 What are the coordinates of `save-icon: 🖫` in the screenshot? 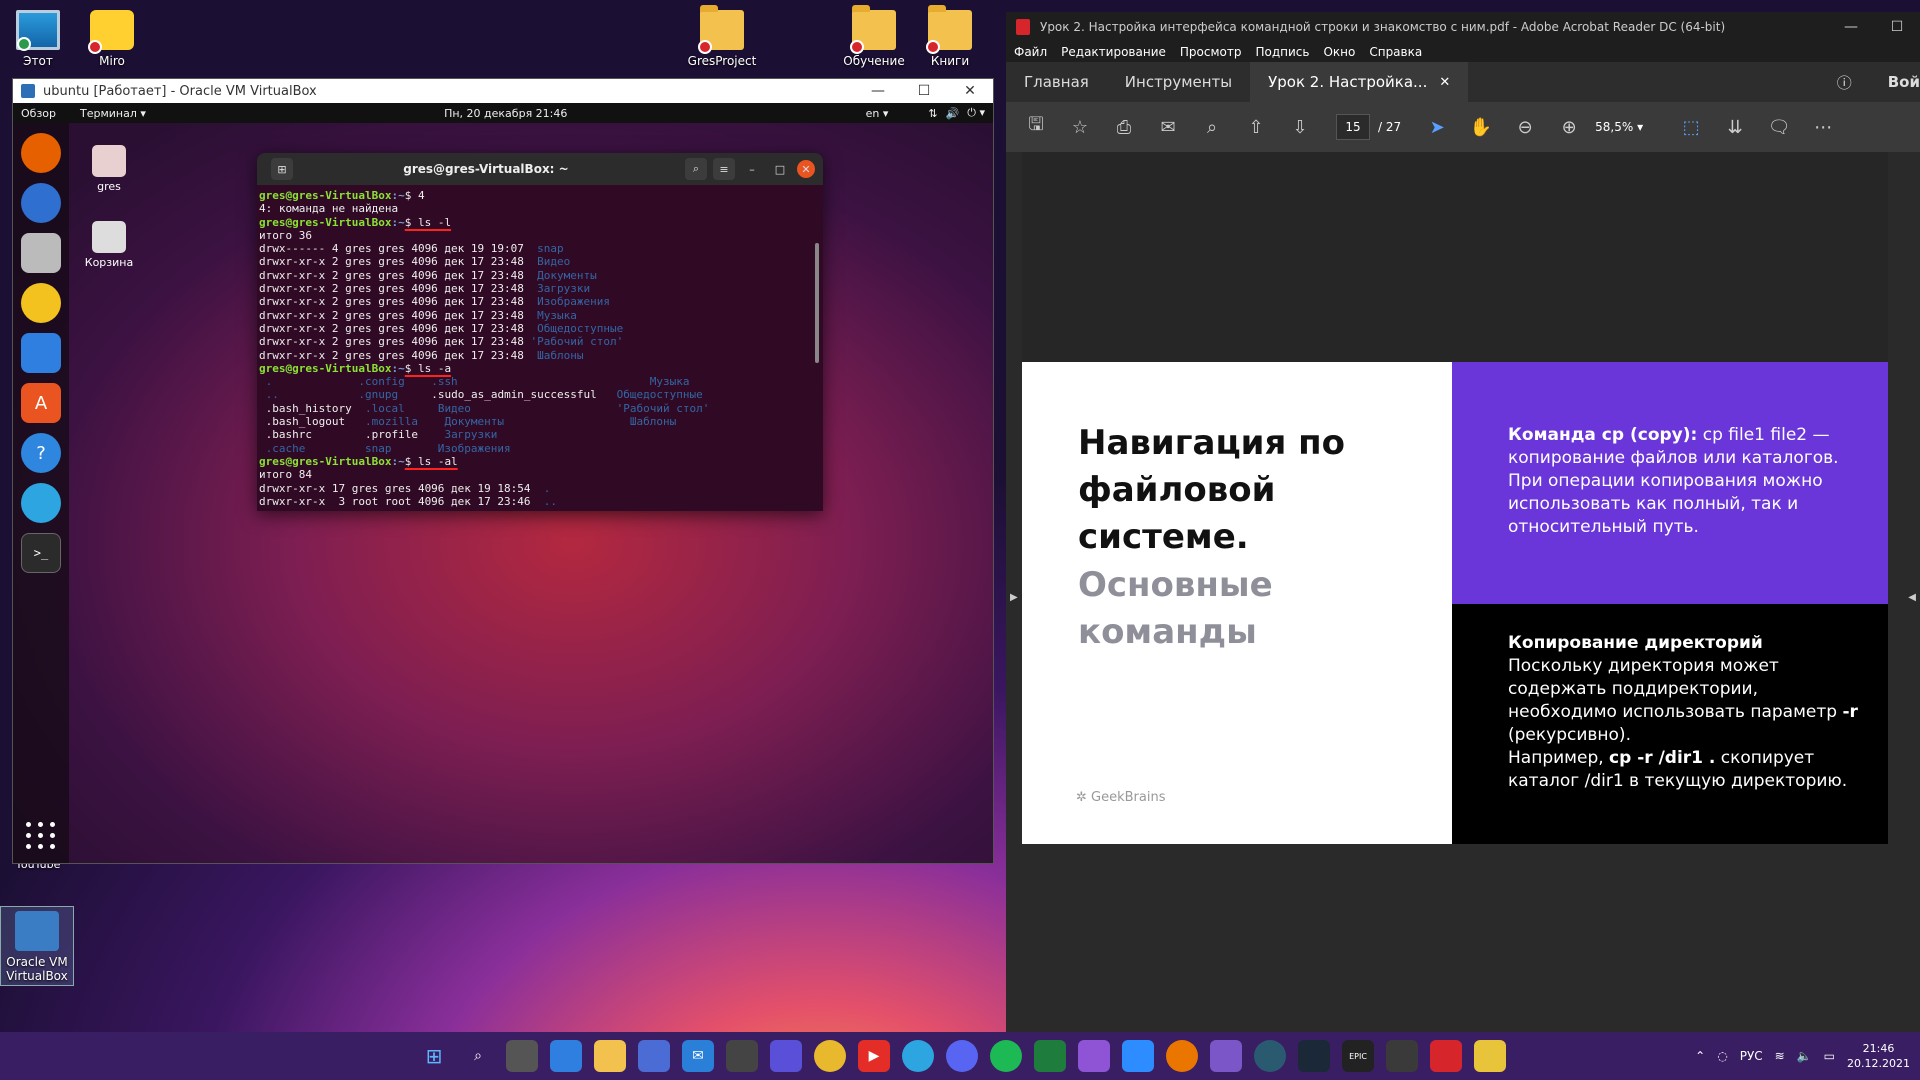 It's located at (1036, 127).